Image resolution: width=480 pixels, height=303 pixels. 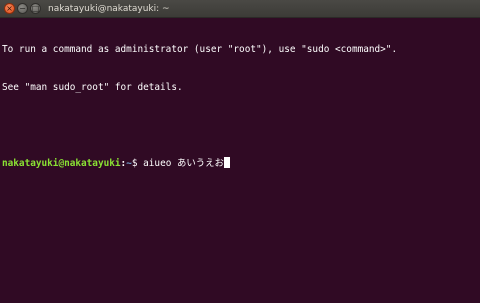 What do you see at coordinates (137, 163) in the screenshot?
I see `prompt-symbol: $` at bounding box center [137, 163].